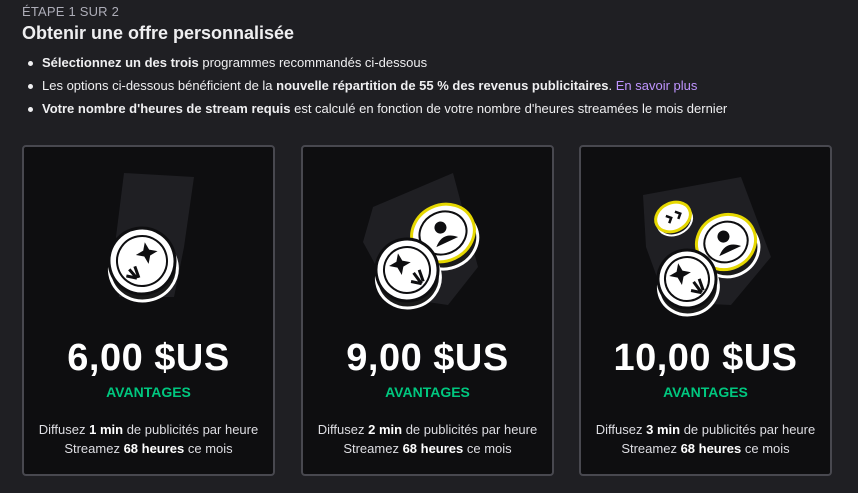 This screenshot has width=858, height=493. What do you see at coordinates (663, 429) in the screenshot?
I see `ad-minutes: 3 min` at bounding box center [663, 429].